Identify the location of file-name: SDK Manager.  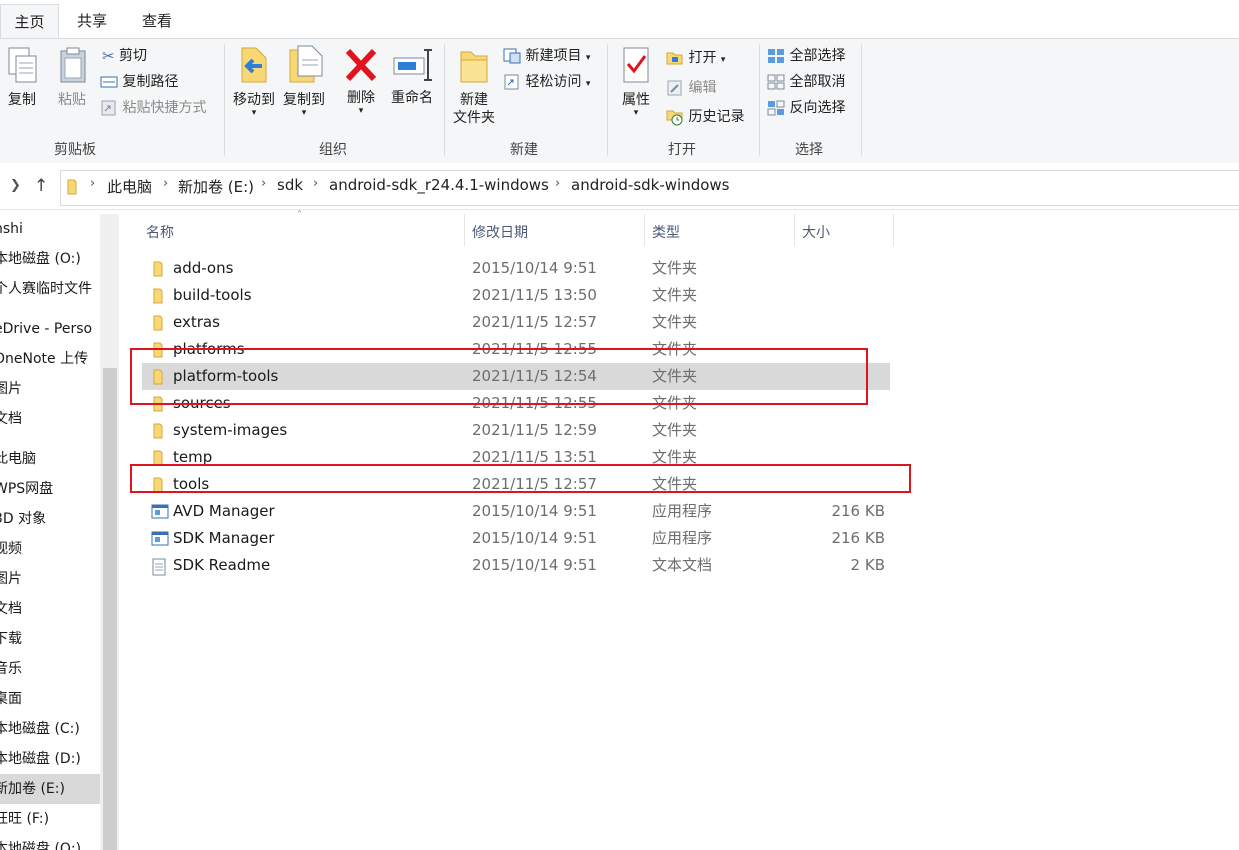
(224, 538).